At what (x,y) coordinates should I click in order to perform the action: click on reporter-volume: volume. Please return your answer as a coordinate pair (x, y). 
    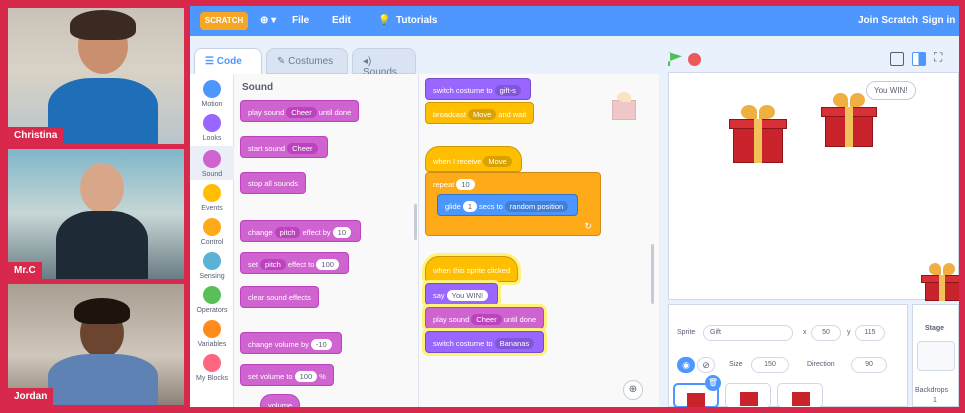
    Looking at the image, I should click on (280, 400).